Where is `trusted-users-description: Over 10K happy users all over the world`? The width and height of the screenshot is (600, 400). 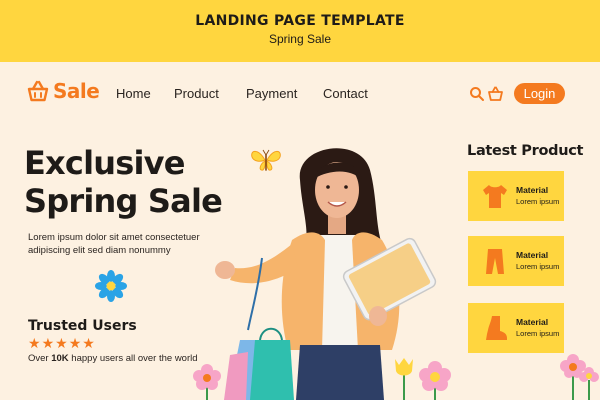 trusted-users-description: Over 10K happy users all over the world is located at coordinates (113, 358).